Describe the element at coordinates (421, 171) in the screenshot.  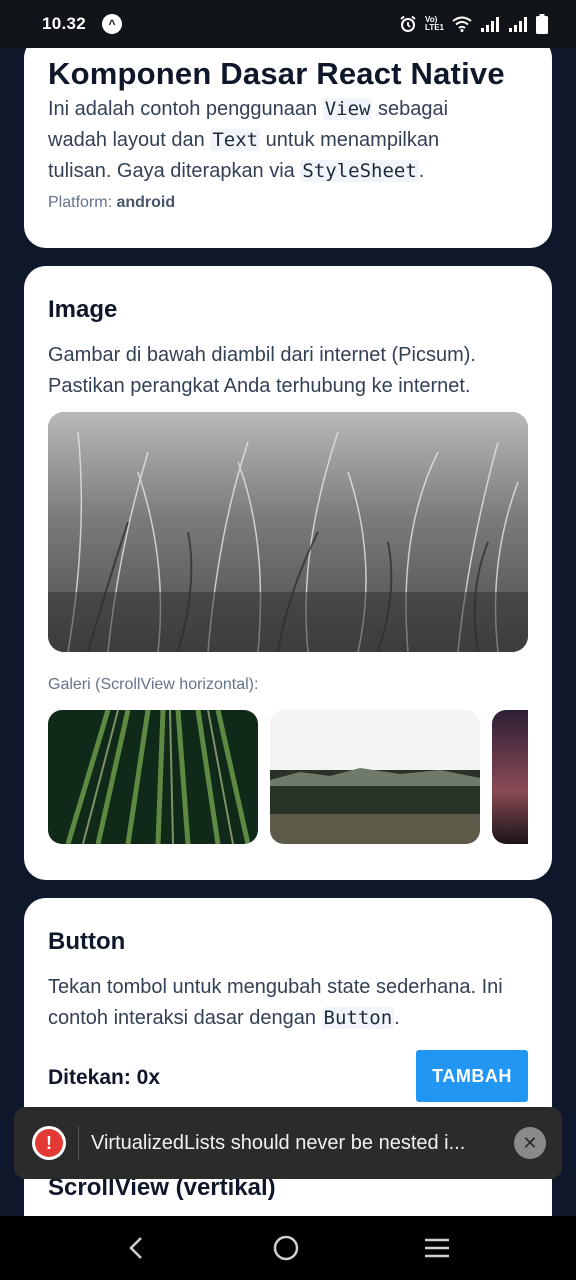
I see `basics-text-4: .` at that location.